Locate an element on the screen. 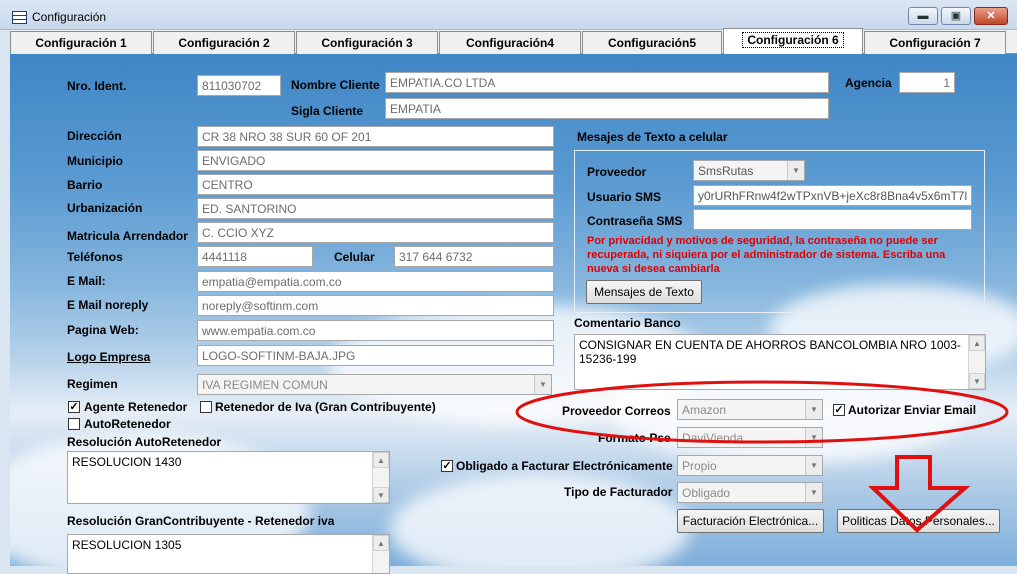  highlight-ellipse is located at coordinates (762, 412).